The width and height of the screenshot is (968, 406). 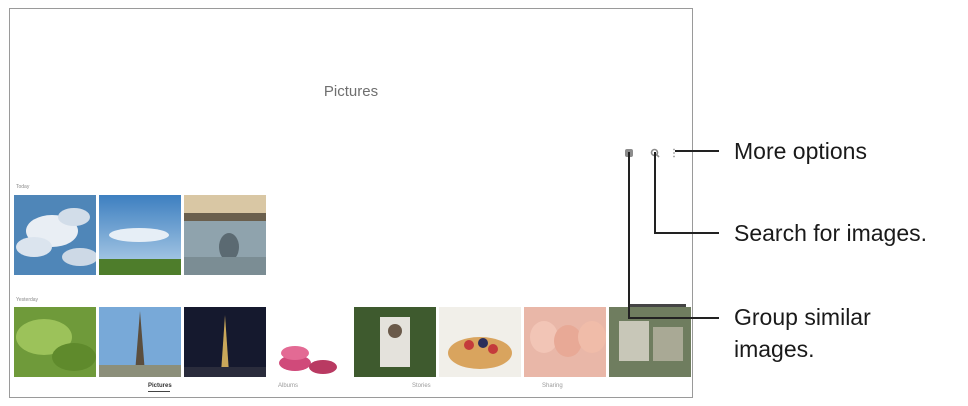 What do you see at coordinates (159, 391) in the screenshot?
I see `tab-pictures-underline` at bounding box center [159, 391].